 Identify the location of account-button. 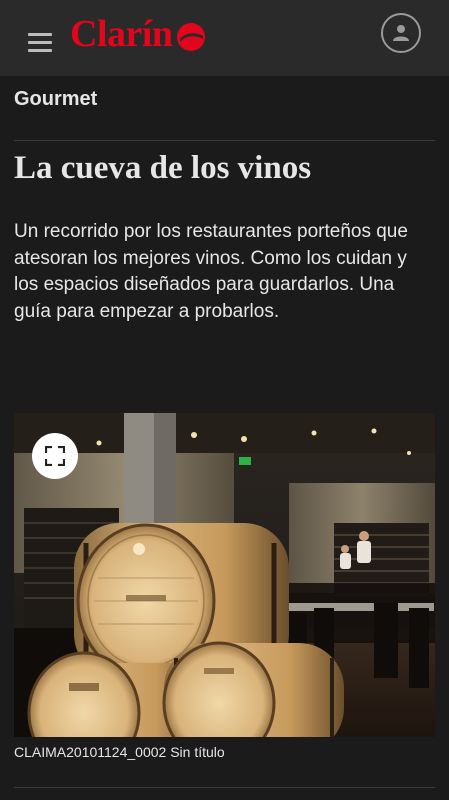
(401, 33).